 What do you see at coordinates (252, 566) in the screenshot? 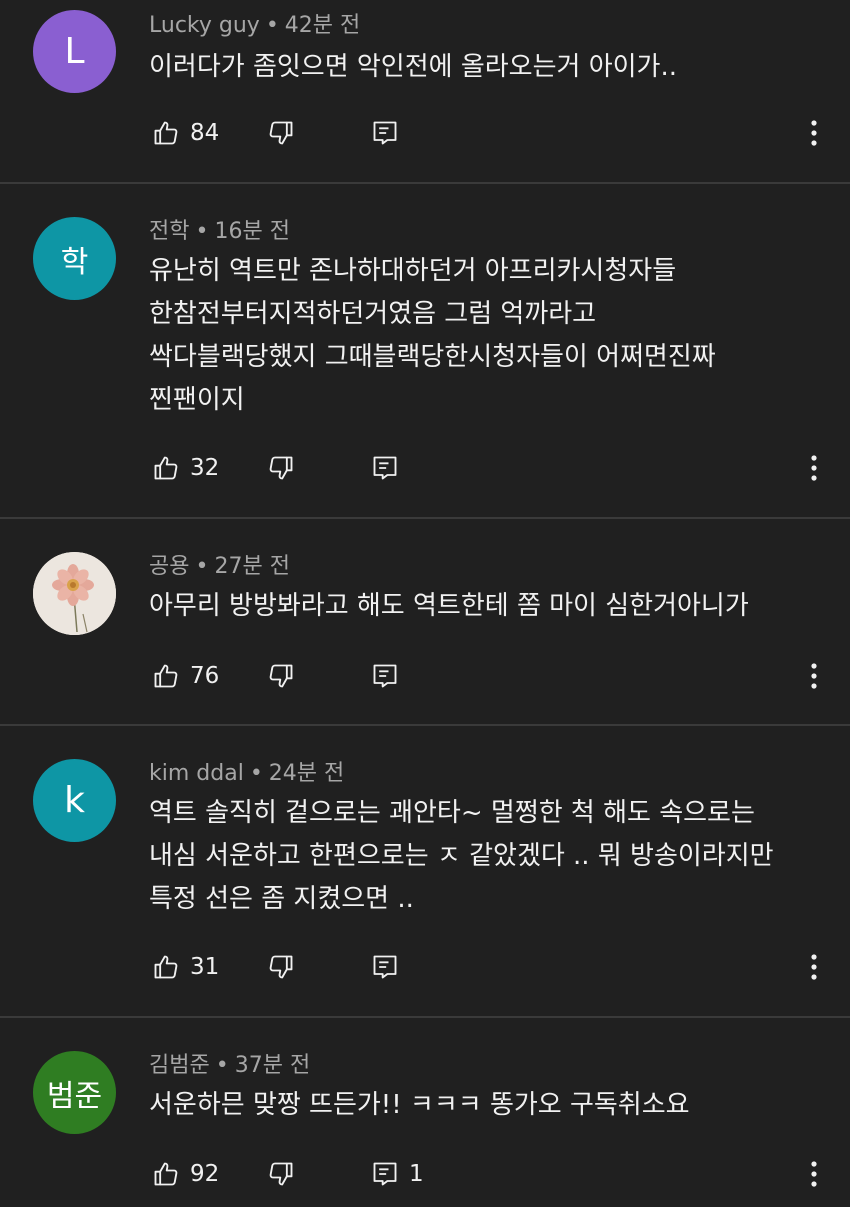
I see `comment-time: 27분 전` at bounding box center [252, 566].